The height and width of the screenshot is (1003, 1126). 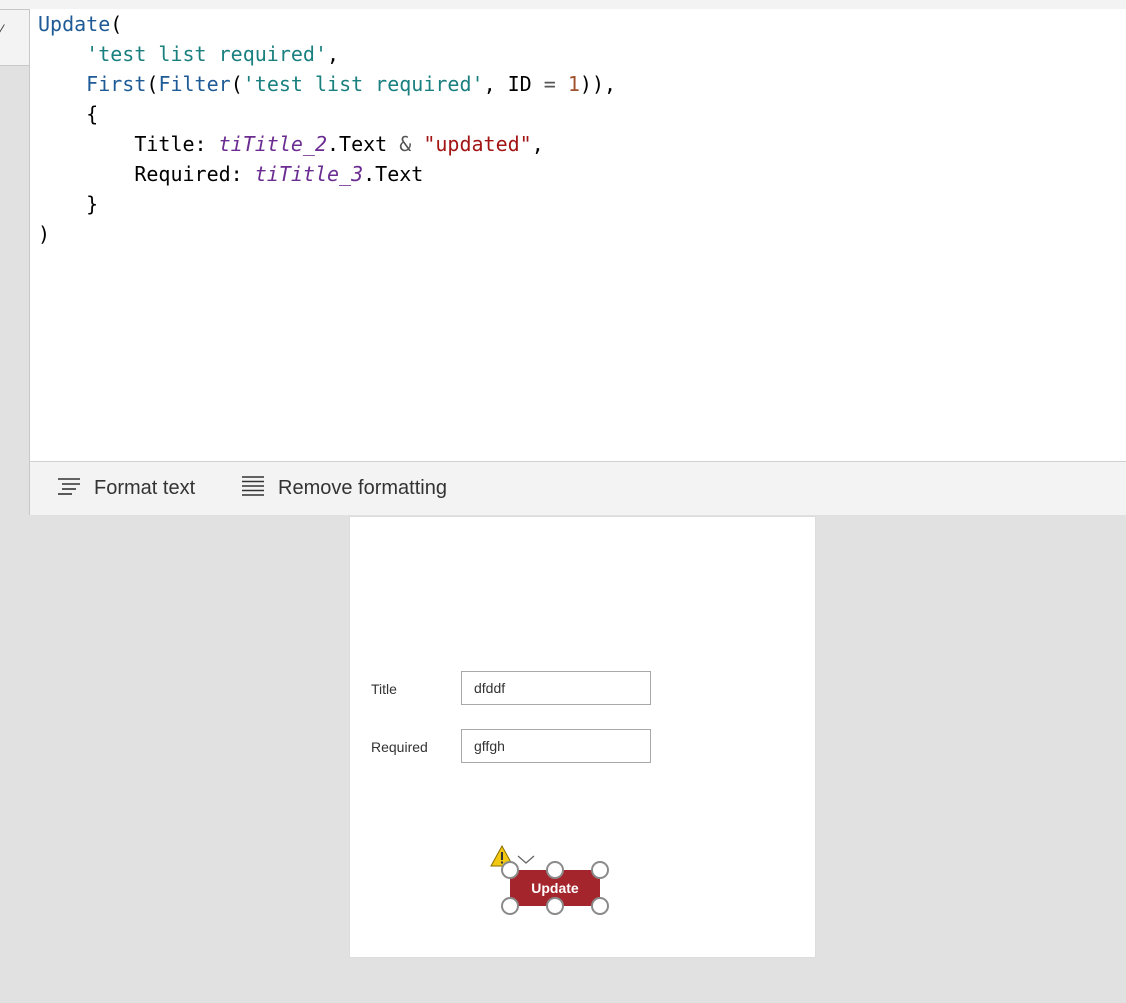 What do you see at coordinates (1, 31) in the screenshot?
I see `check-icon: ⁄` at bounding box center [1, 31].